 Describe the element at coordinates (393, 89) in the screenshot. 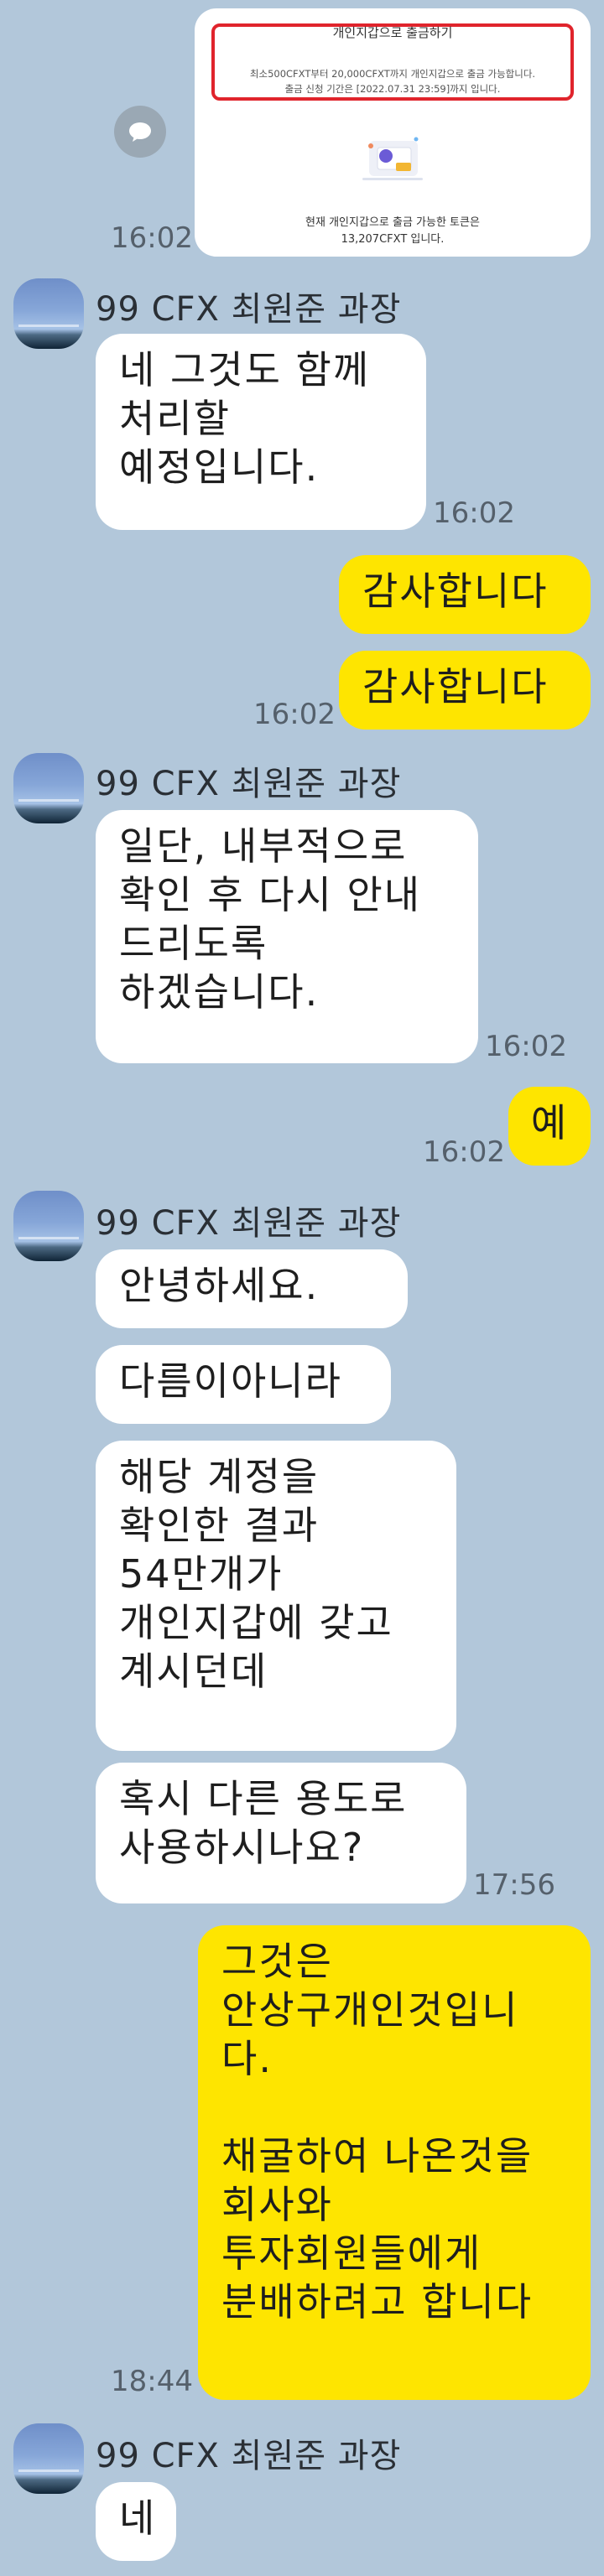

I see `card-line-2: 출금 신청 기간은 [2022.07.31 23:59]까지 입니다.` at that location.